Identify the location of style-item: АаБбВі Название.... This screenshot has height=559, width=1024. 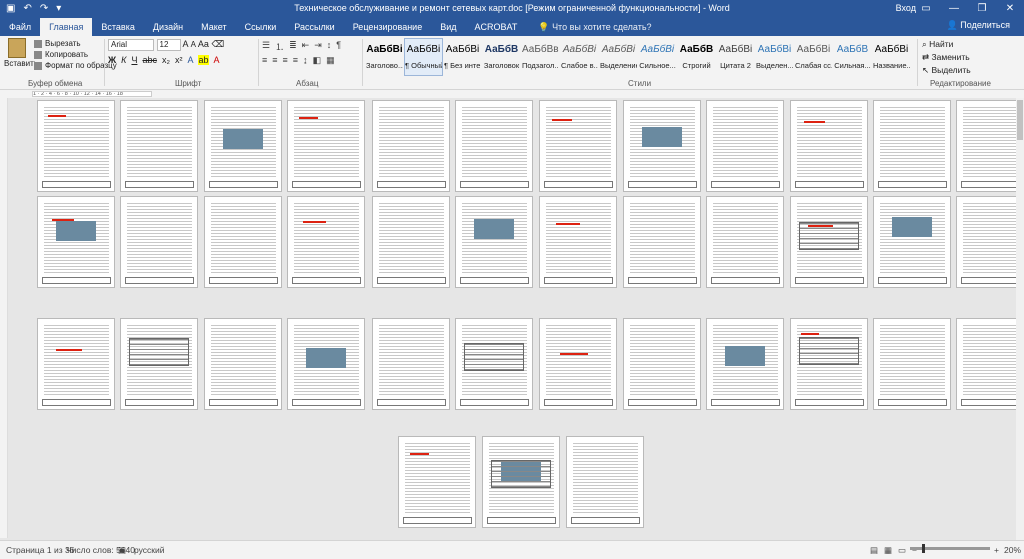
(891, 57).